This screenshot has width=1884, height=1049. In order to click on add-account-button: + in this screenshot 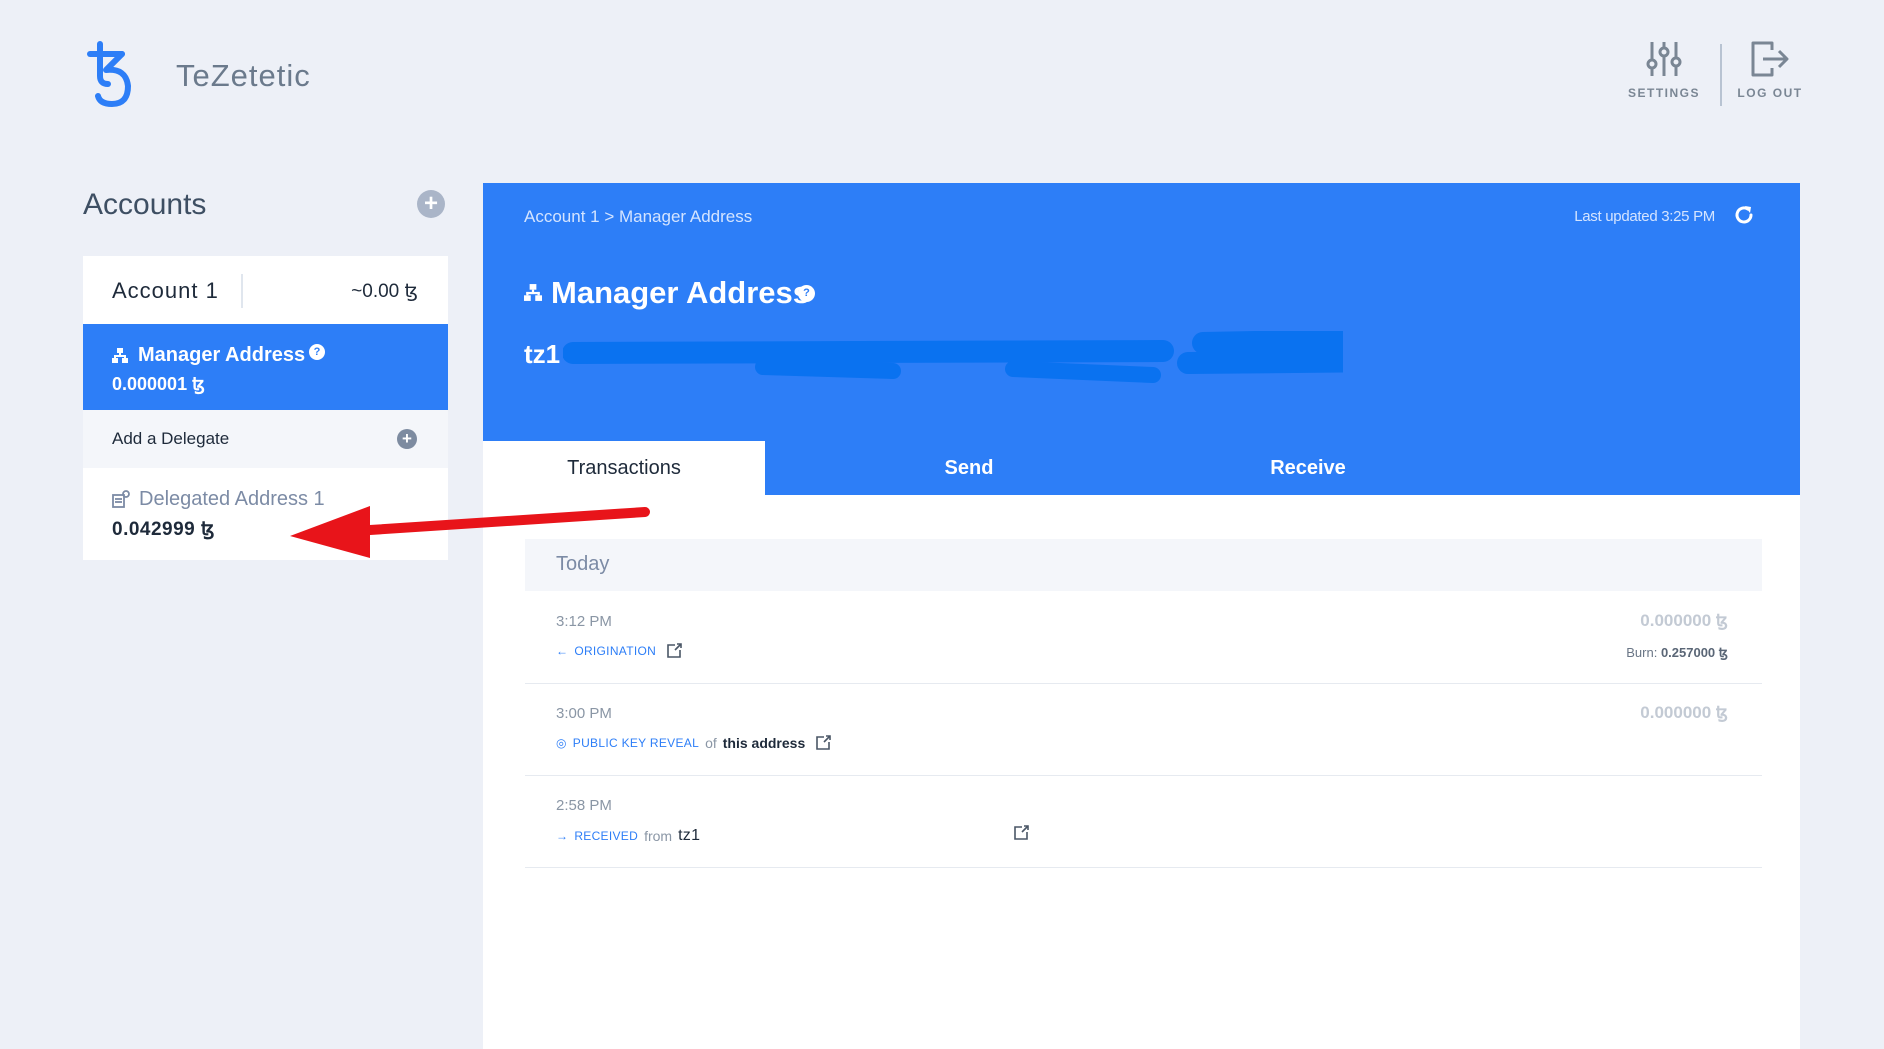, I will do `click(431, 204)`.